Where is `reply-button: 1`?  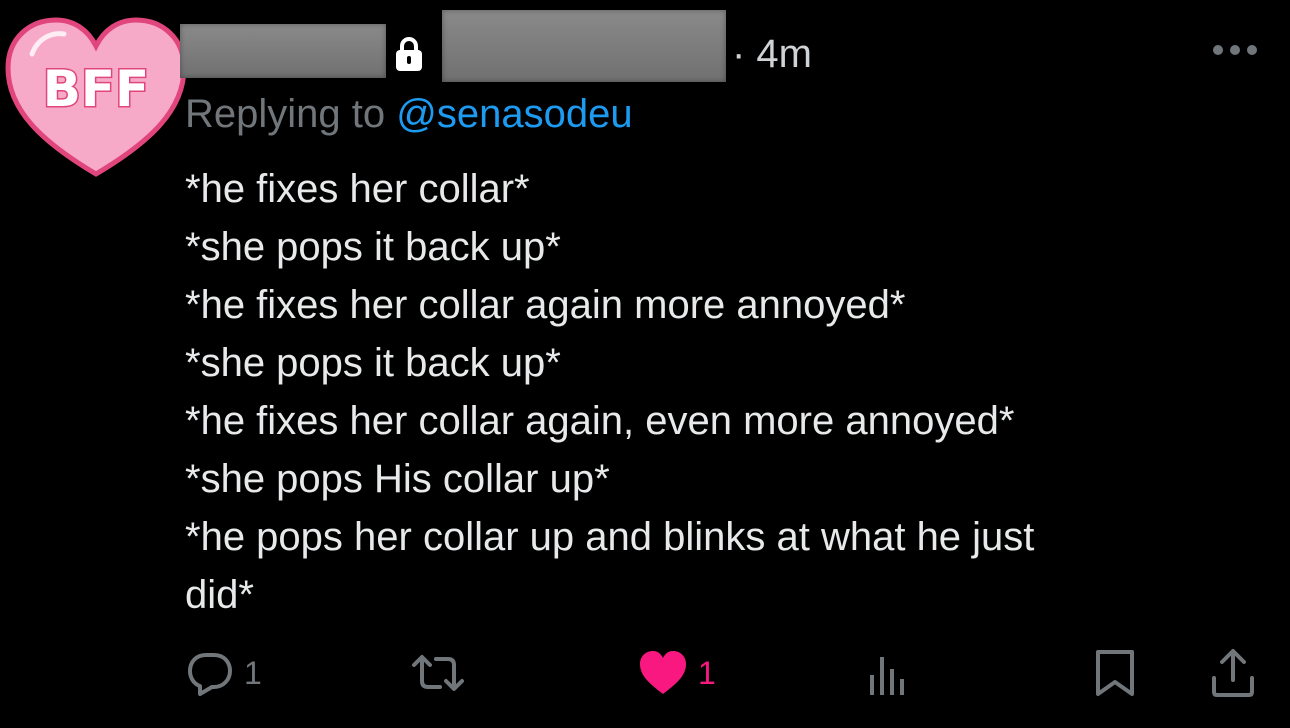
reply-button: 1 is located at coordinates (224, 673).